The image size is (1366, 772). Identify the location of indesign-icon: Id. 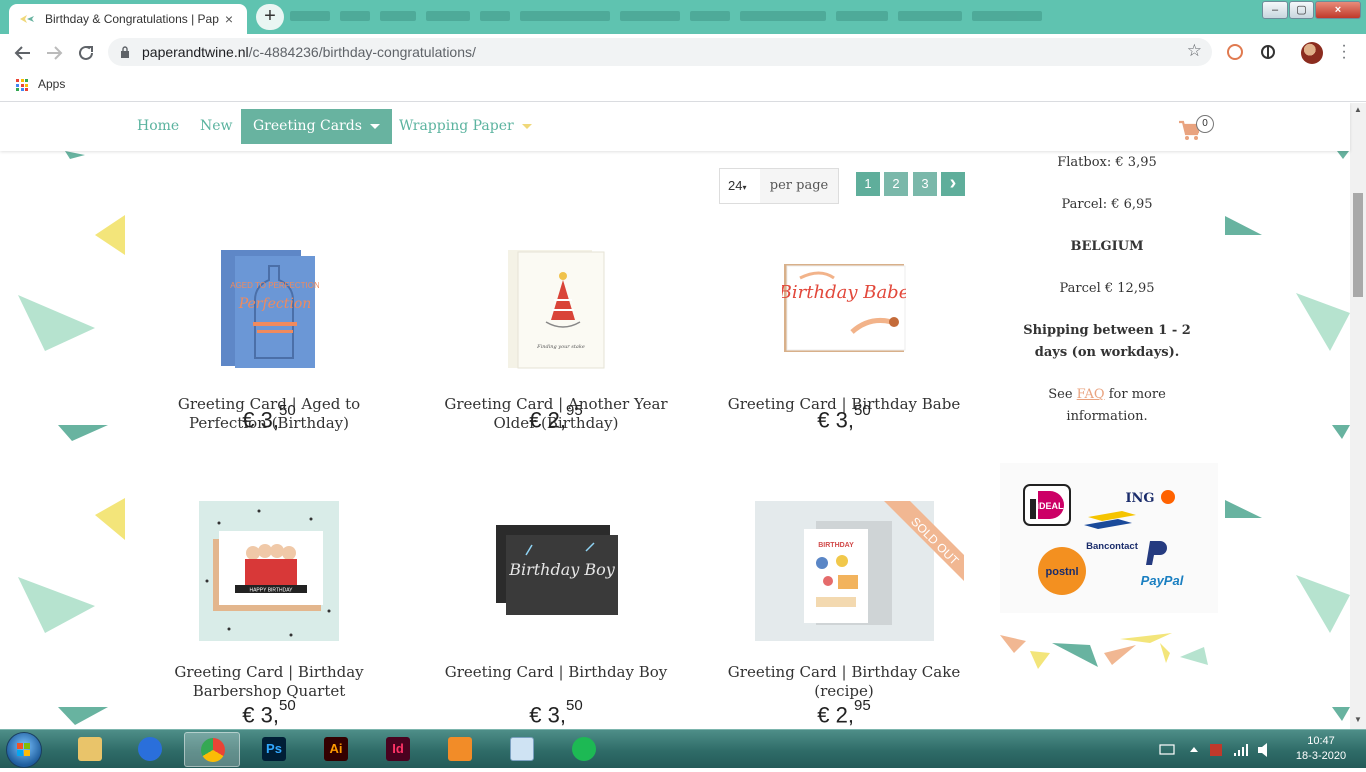
(398, 749).